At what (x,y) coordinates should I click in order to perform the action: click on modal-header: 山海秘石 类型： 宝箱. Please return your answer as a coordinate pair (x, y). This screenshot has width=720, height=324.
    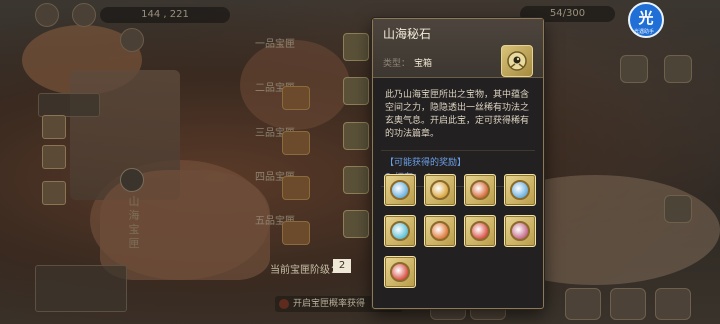
    Looking at the image, I should click on (458, 48).